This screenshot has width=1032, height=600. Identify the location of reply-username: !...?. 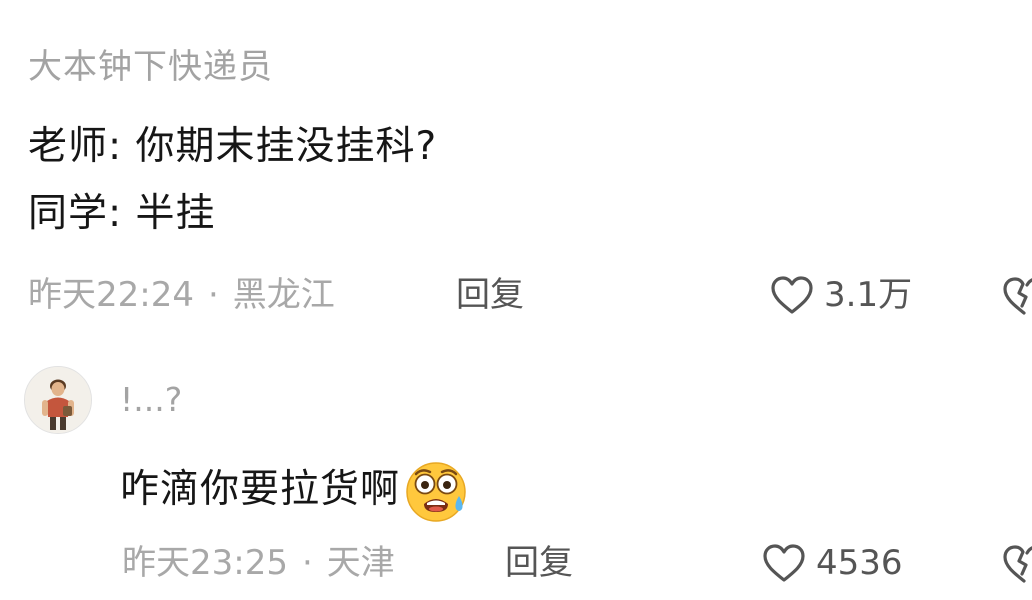
(151, 400).